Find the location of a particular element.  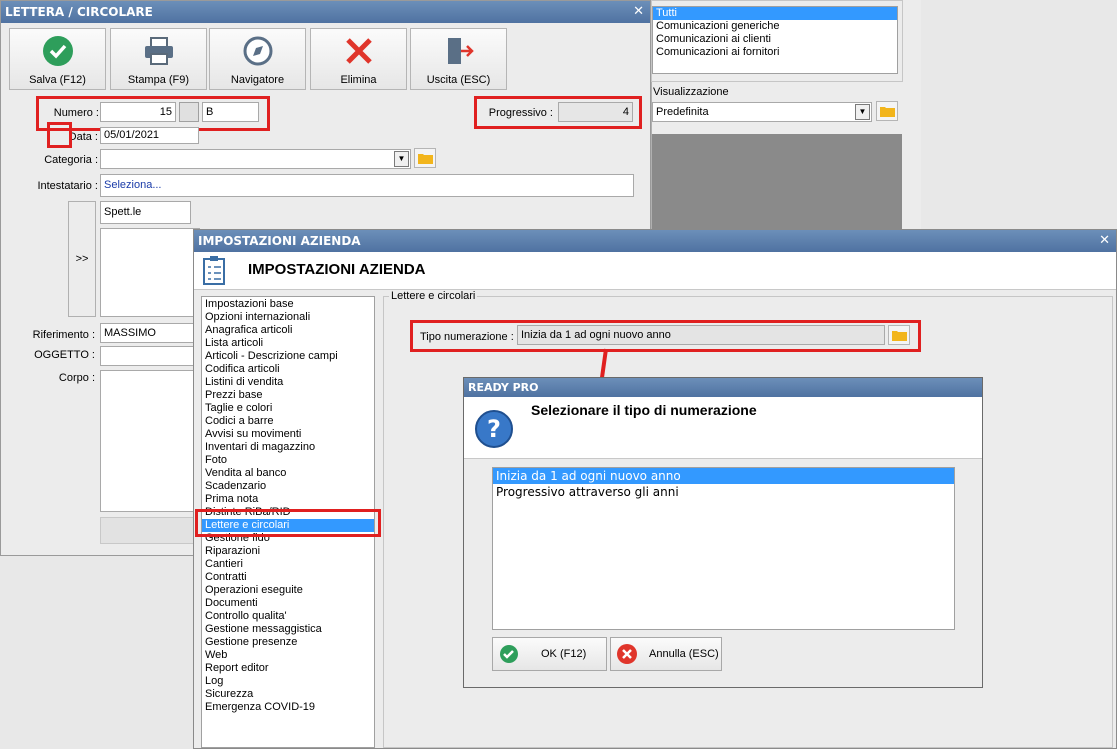

settings-menu-item: Emergenza COVID-19 is located at coordinates (288, 707).